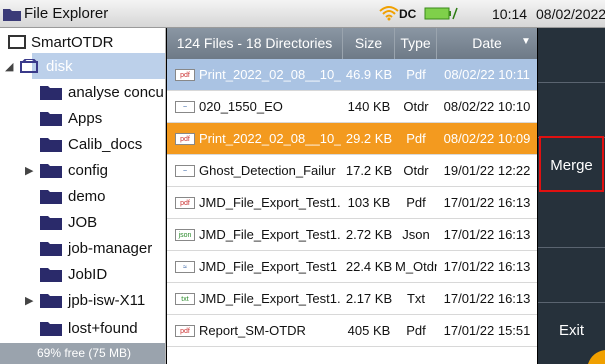  Describe the element at coordinates (369, 234) in the screenshot. I see `file-size: 2.72 KB` at that location.